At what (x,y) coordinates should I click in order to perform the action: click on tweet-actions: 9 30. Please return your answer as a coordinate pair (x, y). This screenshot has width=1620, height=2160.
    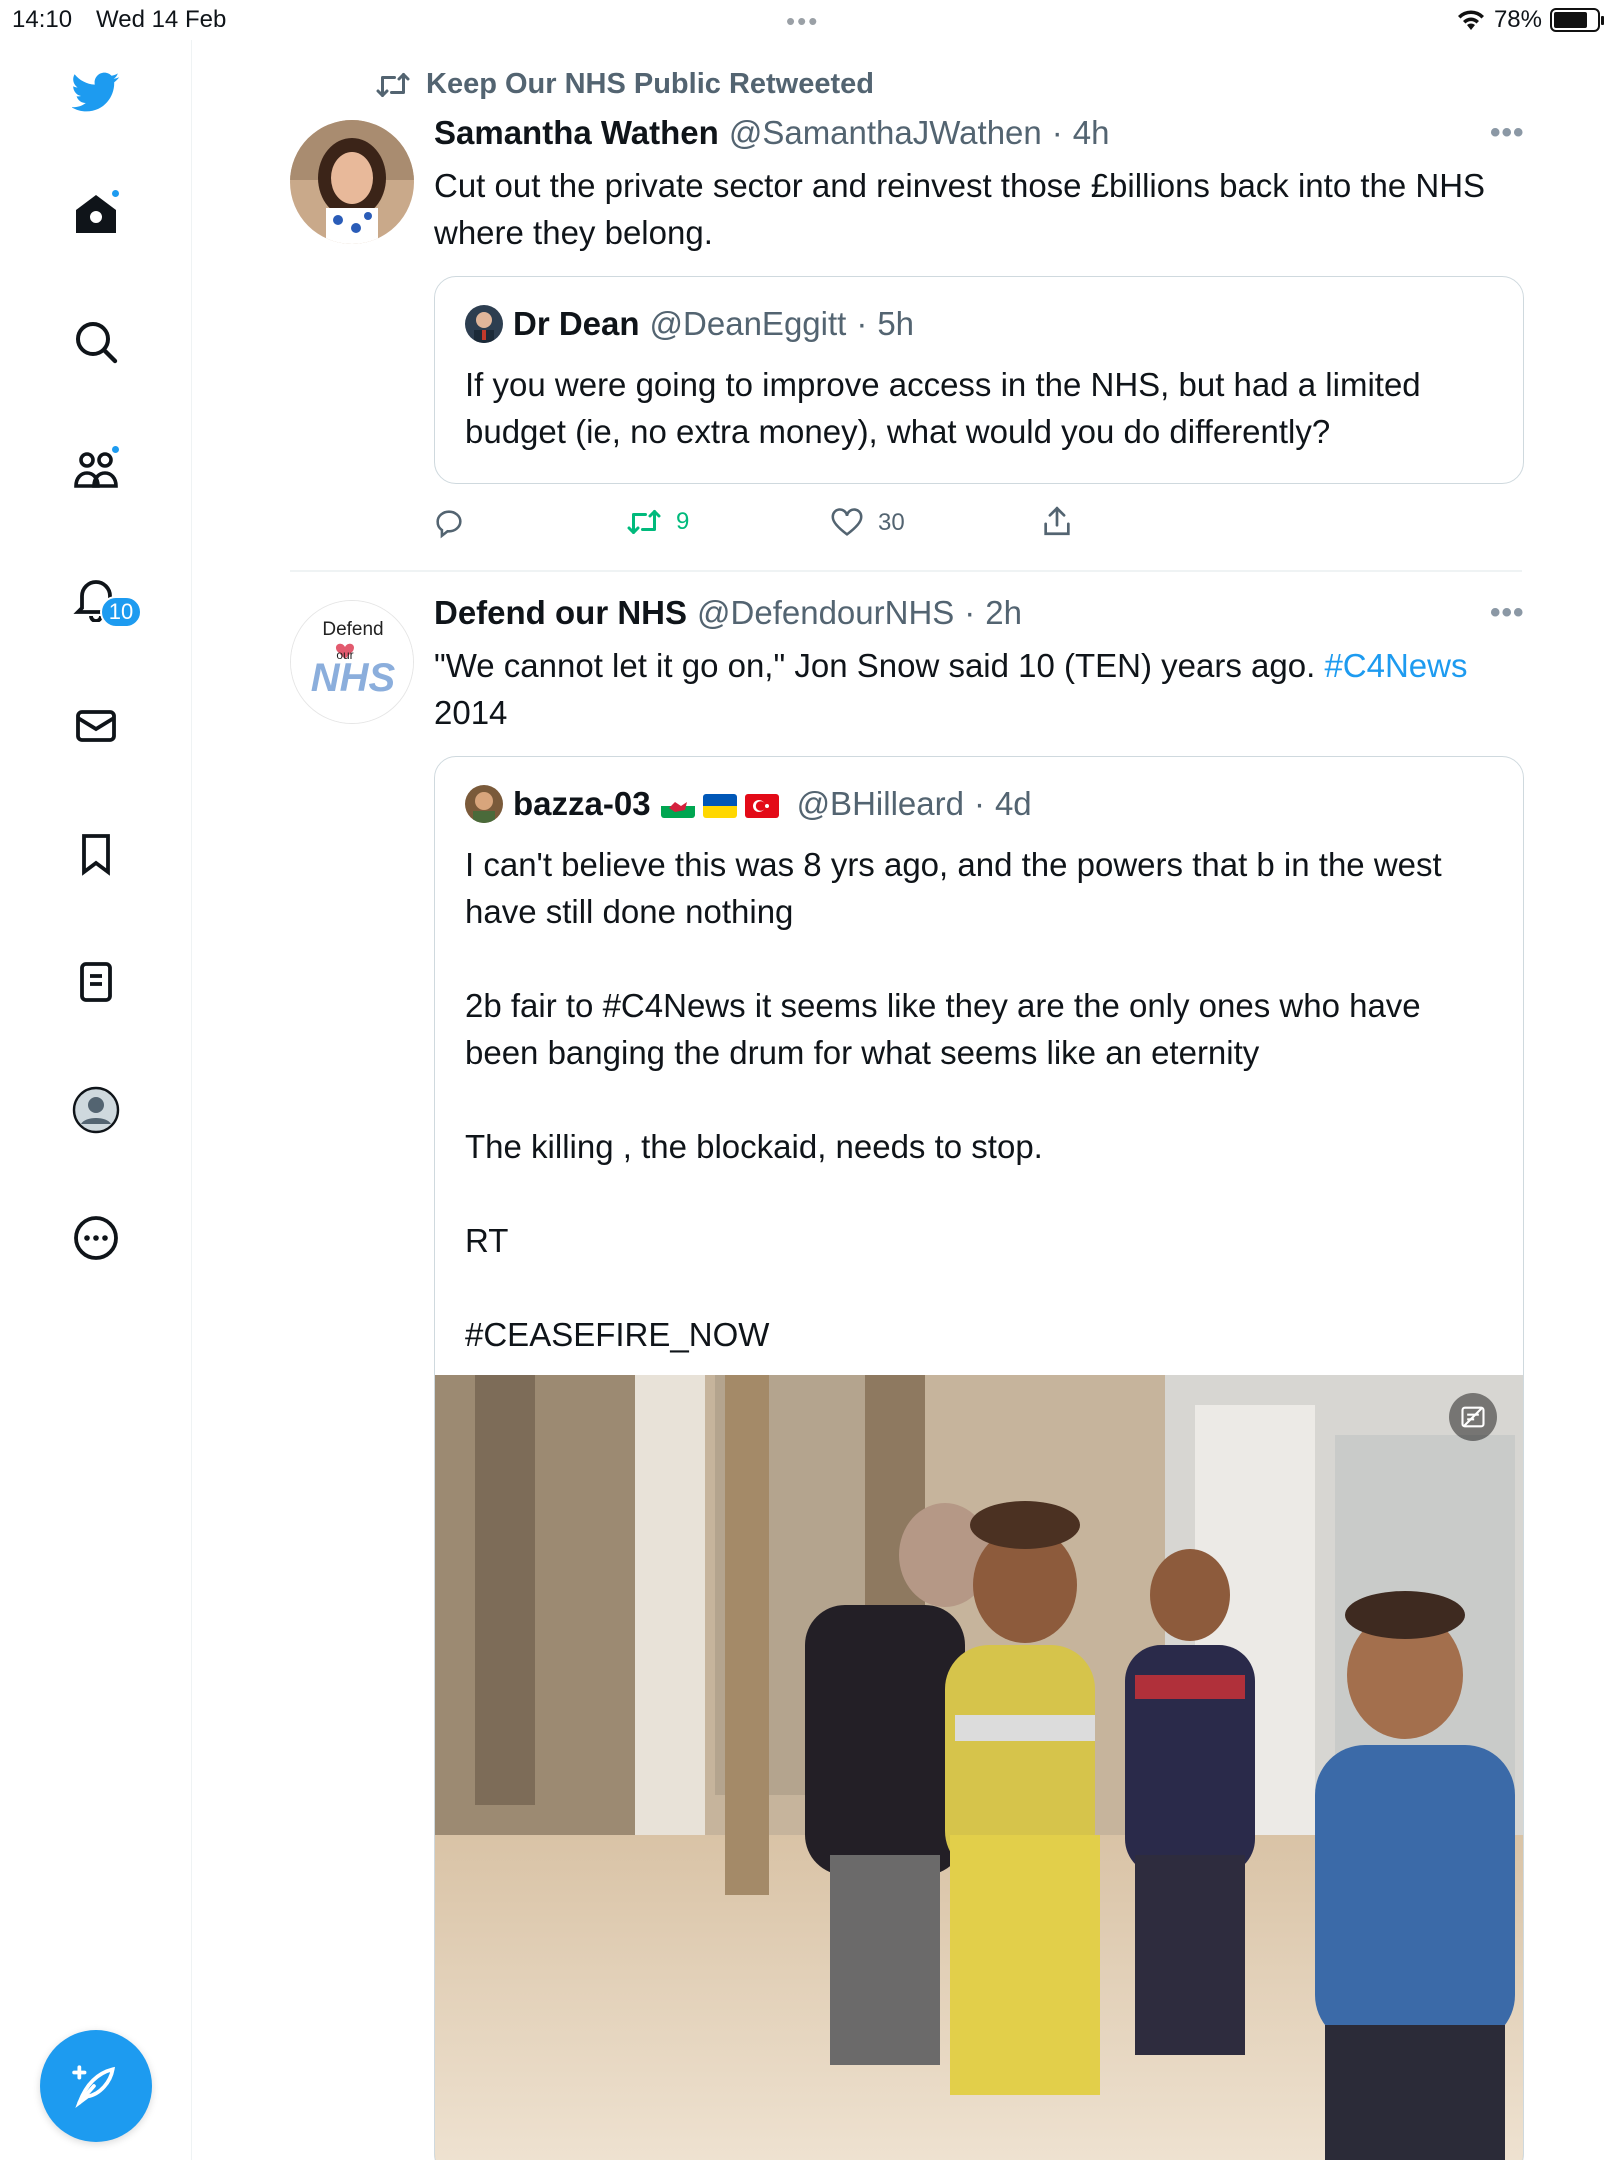
    Looking at the image, I should click on (762, 524).